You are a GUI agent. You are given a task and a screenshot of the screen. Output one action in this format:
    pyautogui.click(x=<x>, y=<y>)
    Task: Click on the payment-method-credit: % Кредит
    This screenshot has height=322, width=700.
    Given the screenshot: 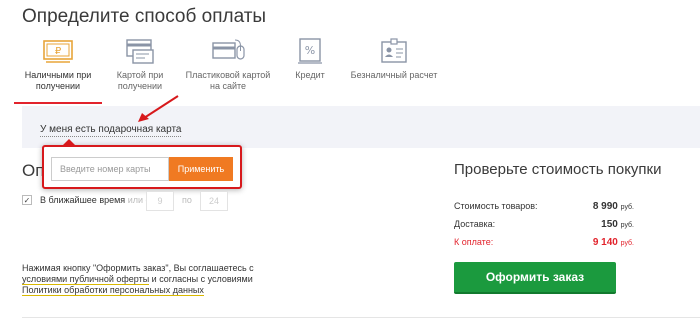 What is the action you would take?
    pyautogui.click(x=310, y=58)
    